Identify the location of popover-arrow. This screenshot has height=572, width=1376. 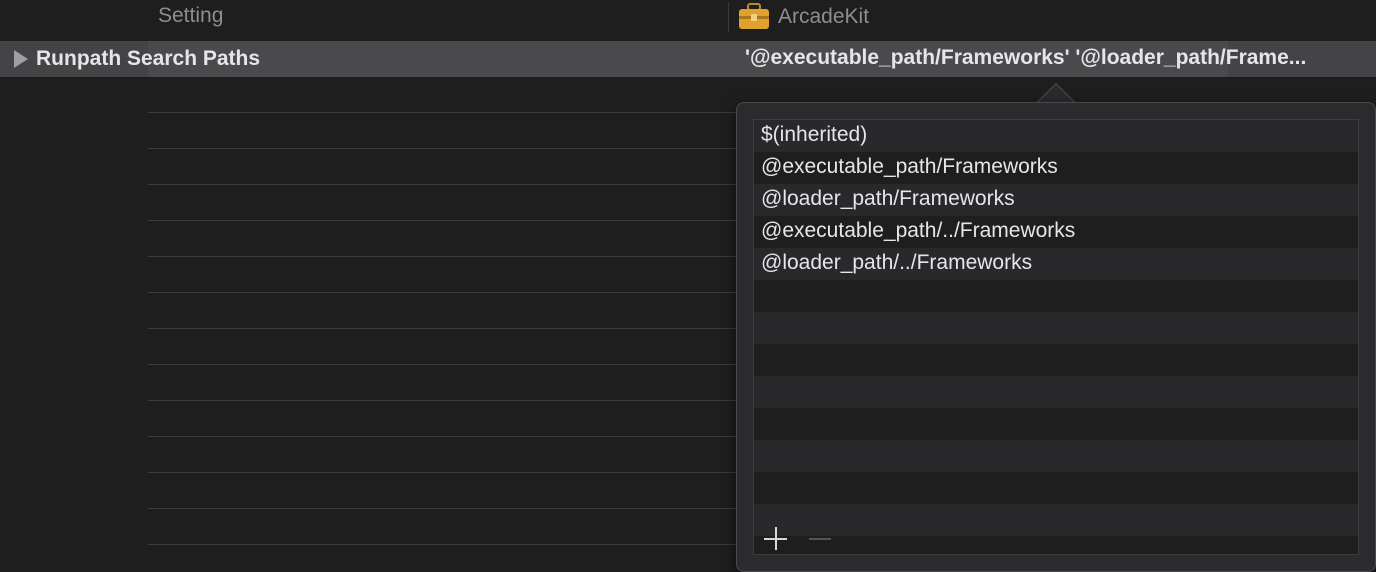
(1056, 92).